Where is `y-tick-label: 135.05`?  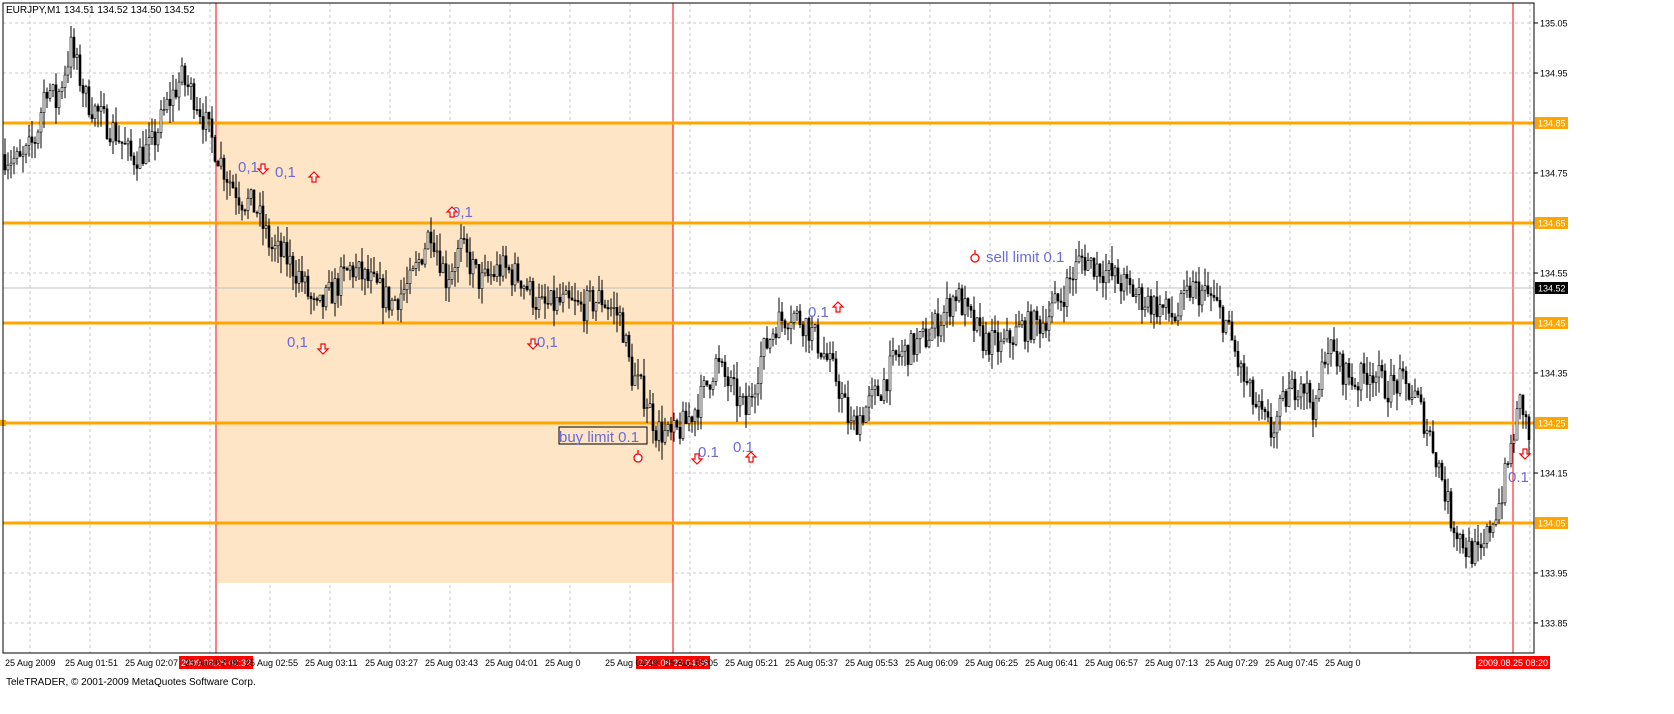 y-tick-label: 135.05 is located at coordinates (1554, 24).